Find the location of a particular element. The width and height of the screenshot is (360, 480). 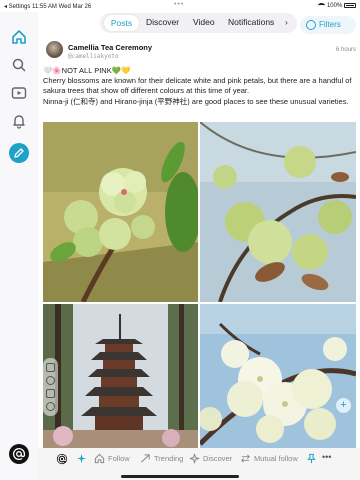

trending-tab: Trending is located at coordinates (161, 458).